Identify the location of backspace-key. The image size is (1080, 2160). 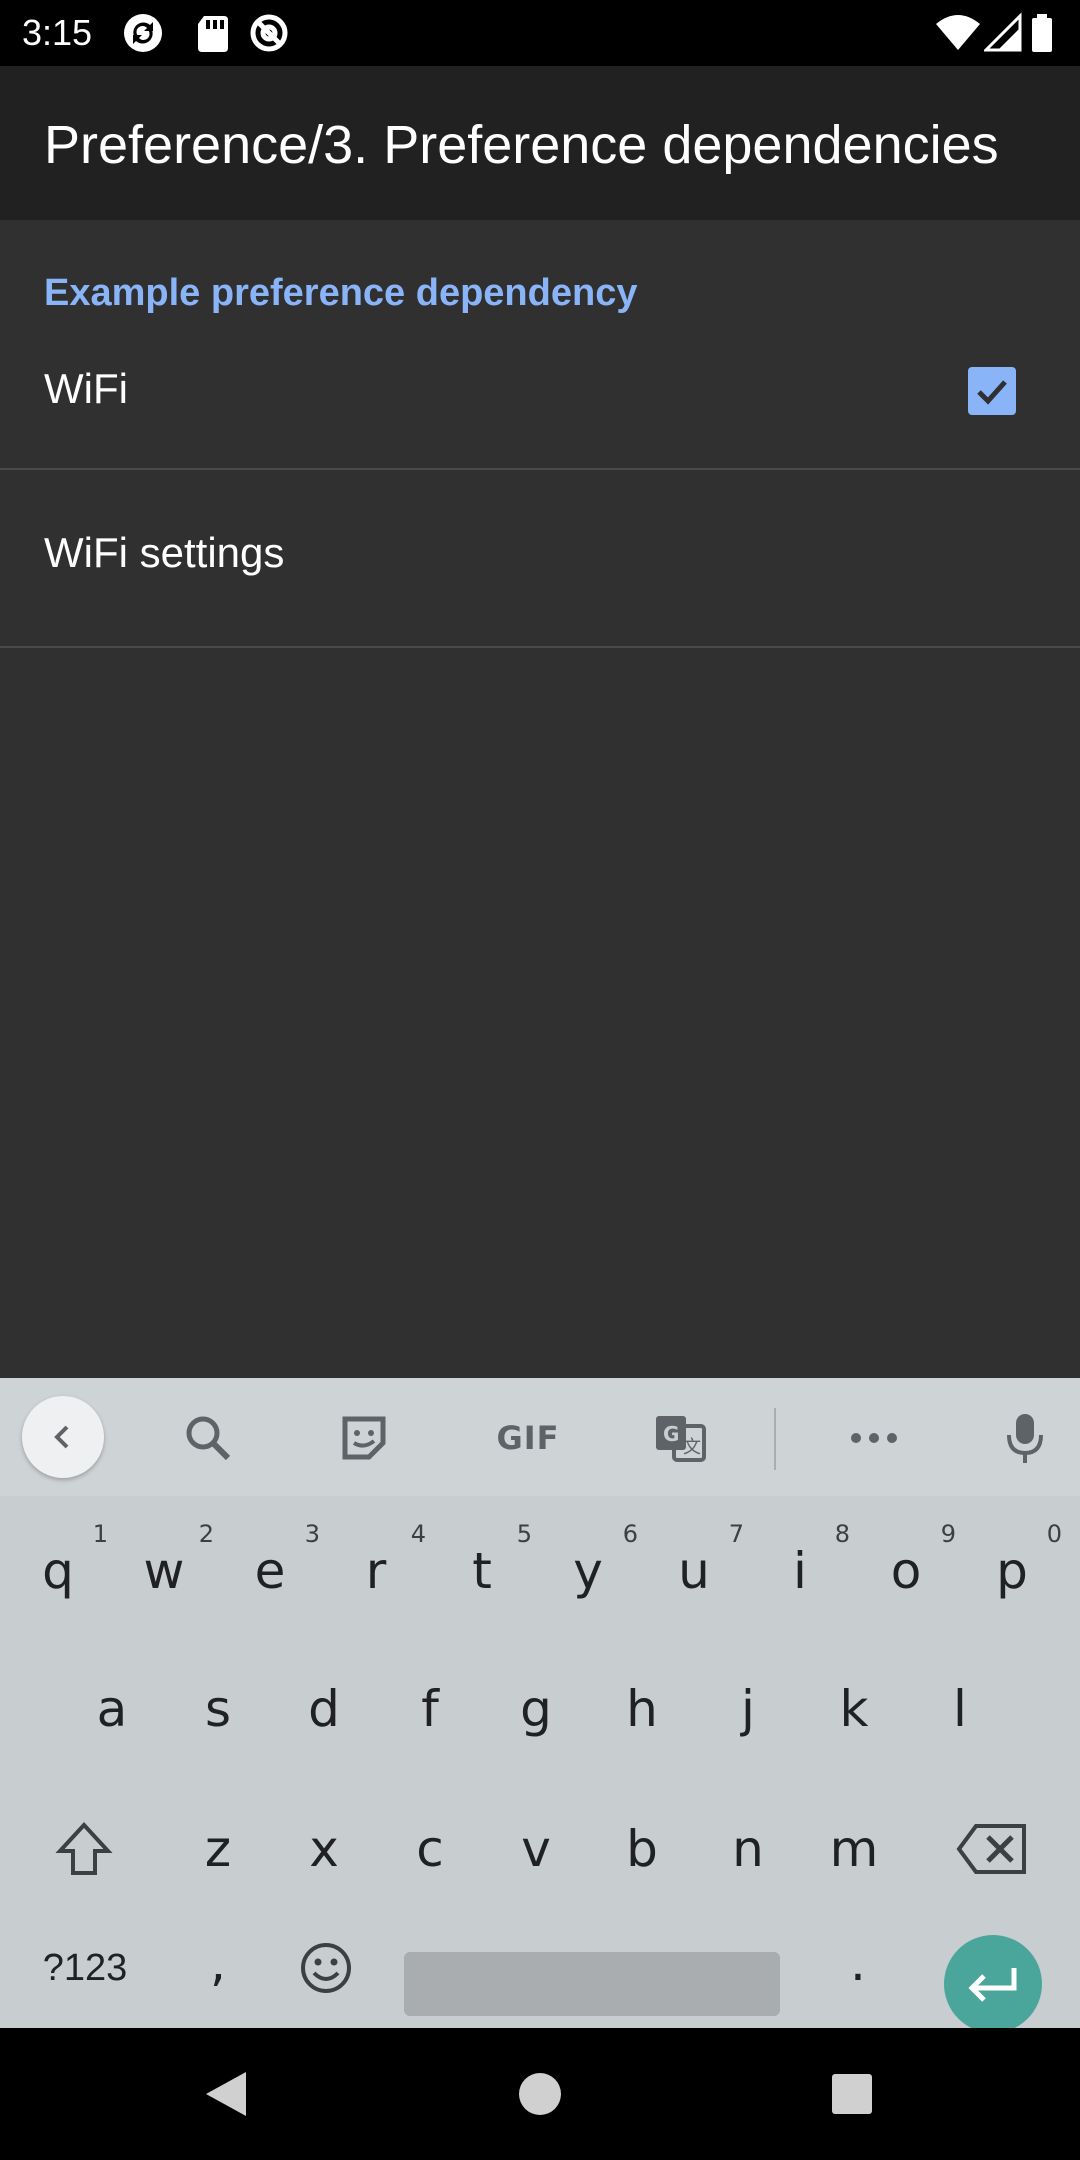
(992, 1849).